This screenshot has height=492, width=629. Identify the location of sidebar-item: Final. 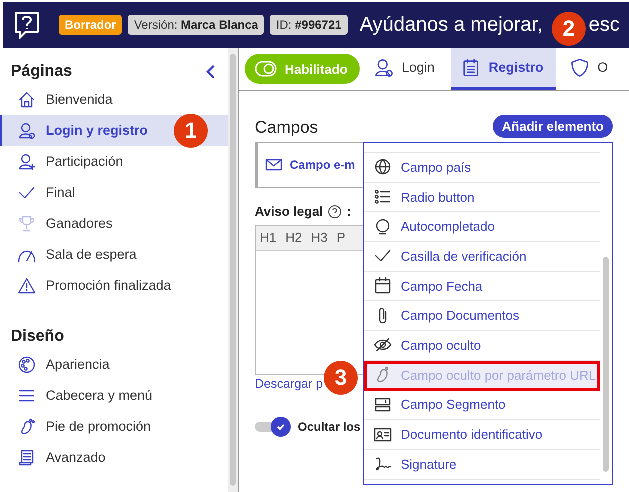
(114, 192).